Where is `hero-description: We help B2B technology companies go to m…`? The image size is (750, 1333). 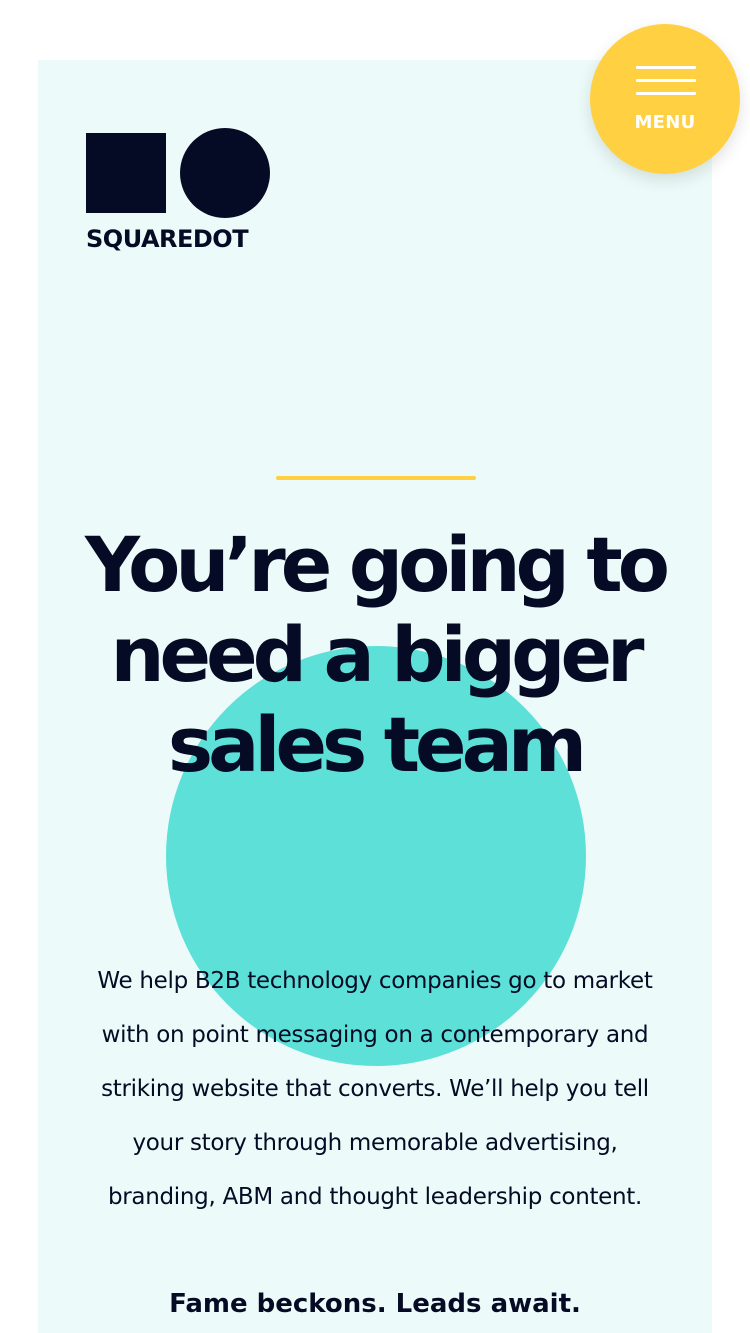
hero-description: We help B2B technology companies go to m… is located at coordinates (375, 1089).